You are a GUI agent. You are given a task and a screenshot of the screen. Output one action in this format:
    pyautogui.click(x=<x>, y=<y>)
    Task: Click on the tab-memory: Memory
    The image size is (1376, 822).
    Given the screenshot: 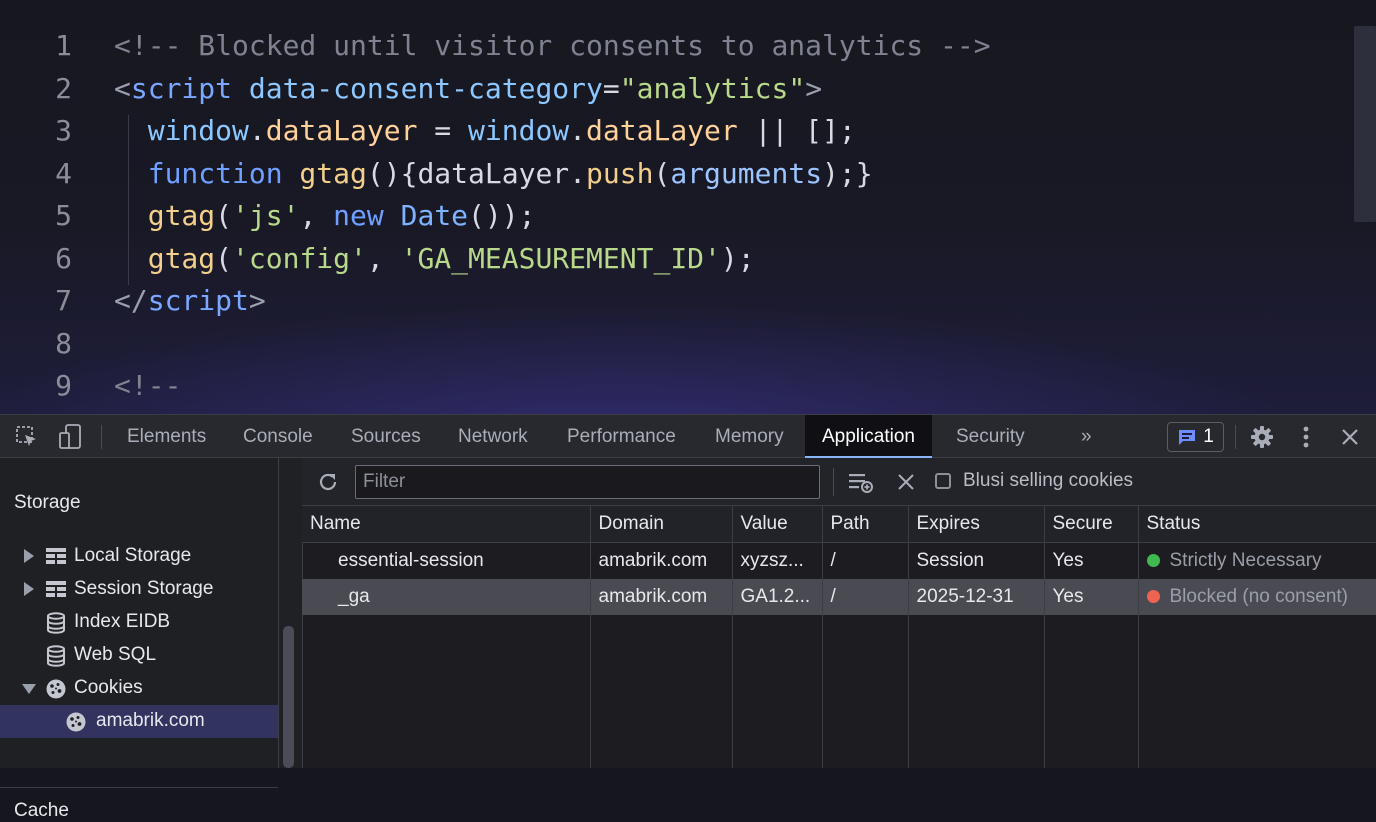 What is the action you would take?
    pyautogui.click(x=749, y=436)
    